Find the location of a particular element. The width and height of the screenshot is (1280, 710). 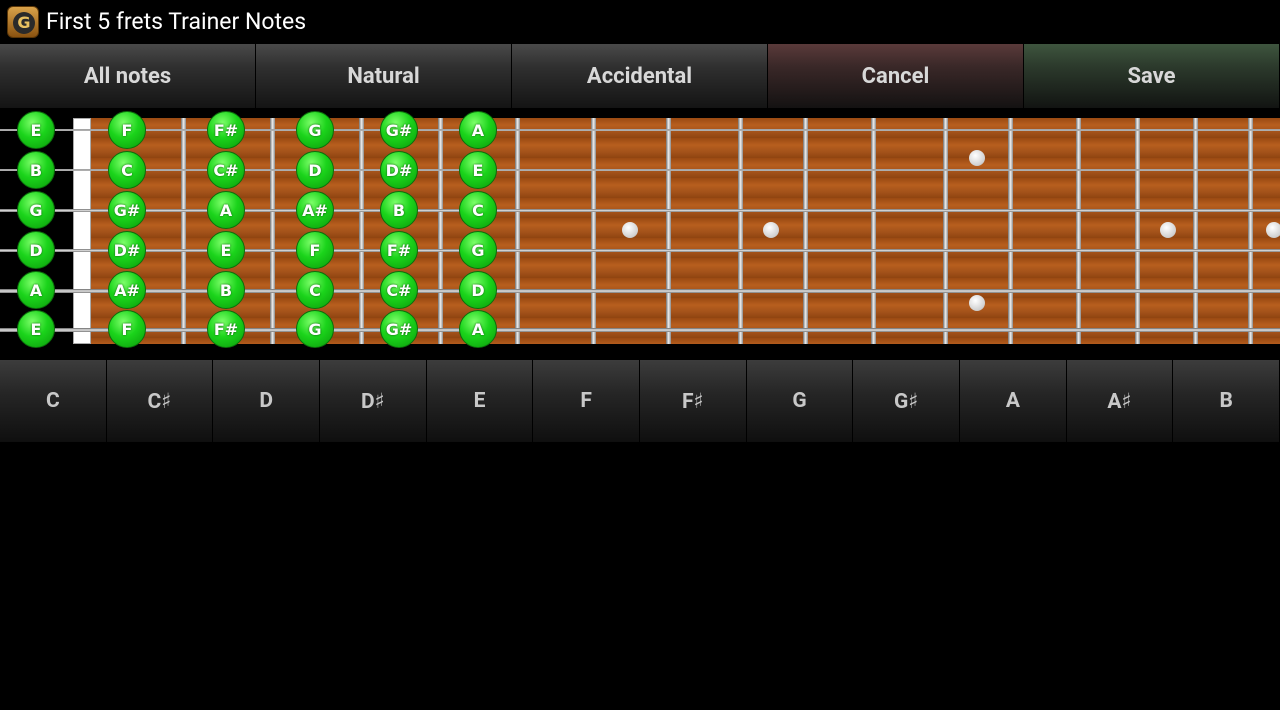

note-button: C is located at coordinates (53, 401).